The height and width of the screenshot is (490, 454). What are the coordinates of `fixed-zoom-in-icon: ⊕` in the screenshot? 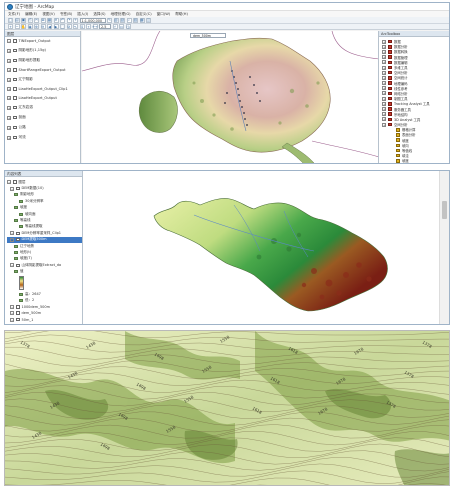 It's located at (36, 26).